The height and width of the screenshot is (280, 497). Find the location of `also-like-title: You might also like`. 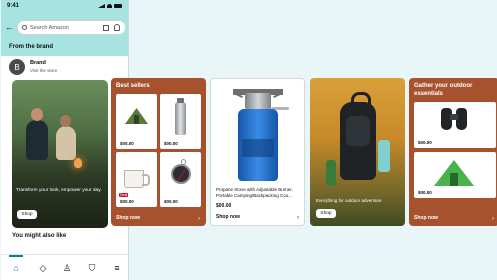

also-like-title: You might also like is located at coordinates (39, 236).